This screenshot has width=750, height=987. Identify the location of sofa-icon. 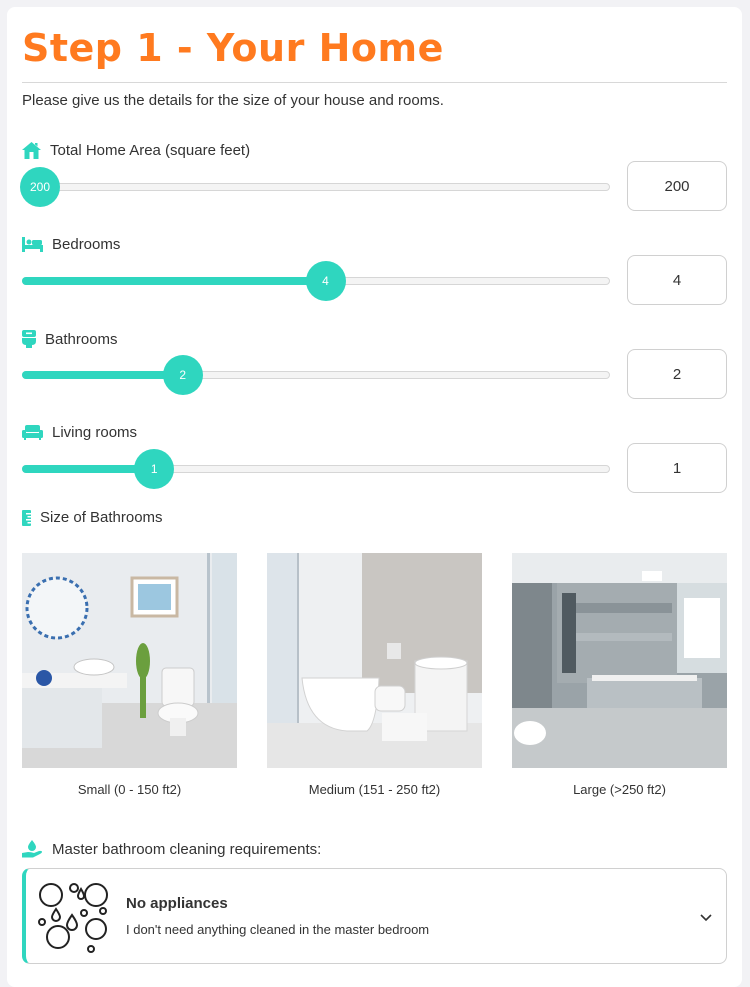
(32, 432).